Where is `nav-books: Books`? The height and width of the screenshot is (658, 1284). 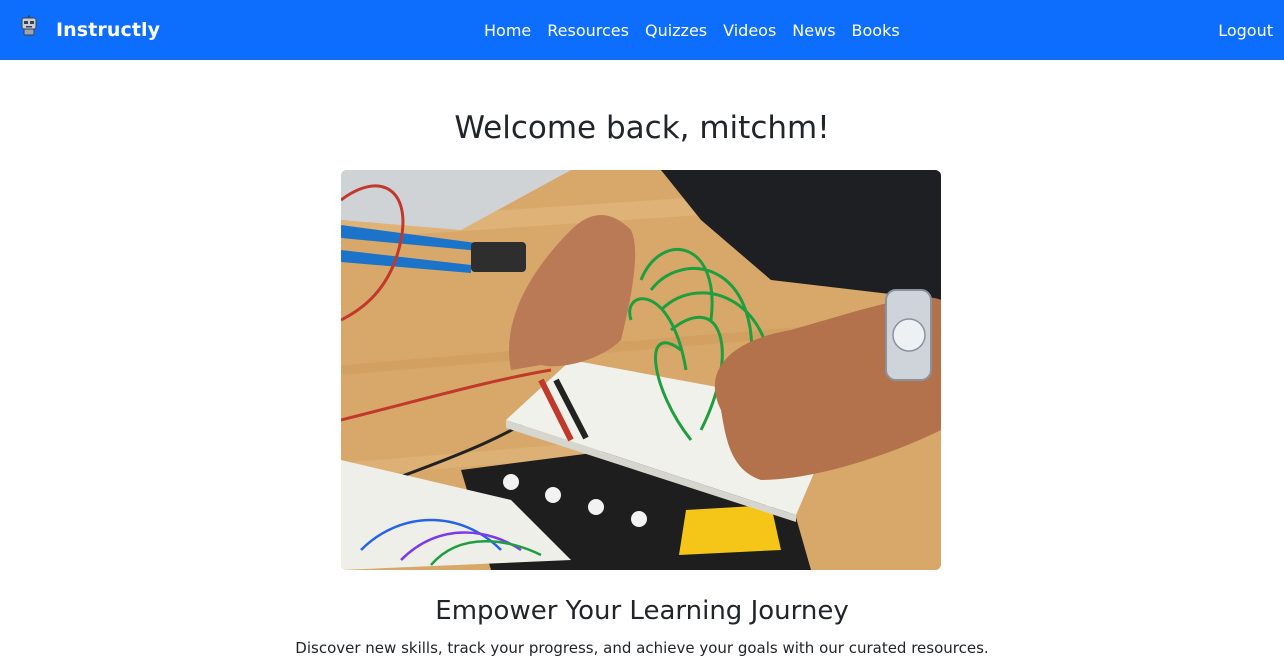 nav-books: Books is located at coordinates (876, 30).